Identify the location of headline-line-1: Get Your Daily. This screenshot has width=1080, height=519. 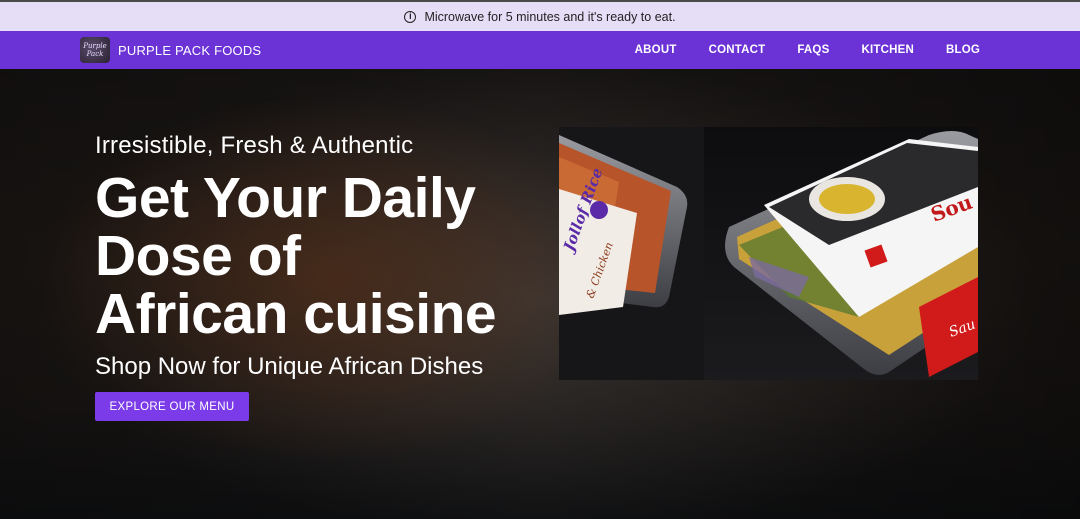
(285, 198).